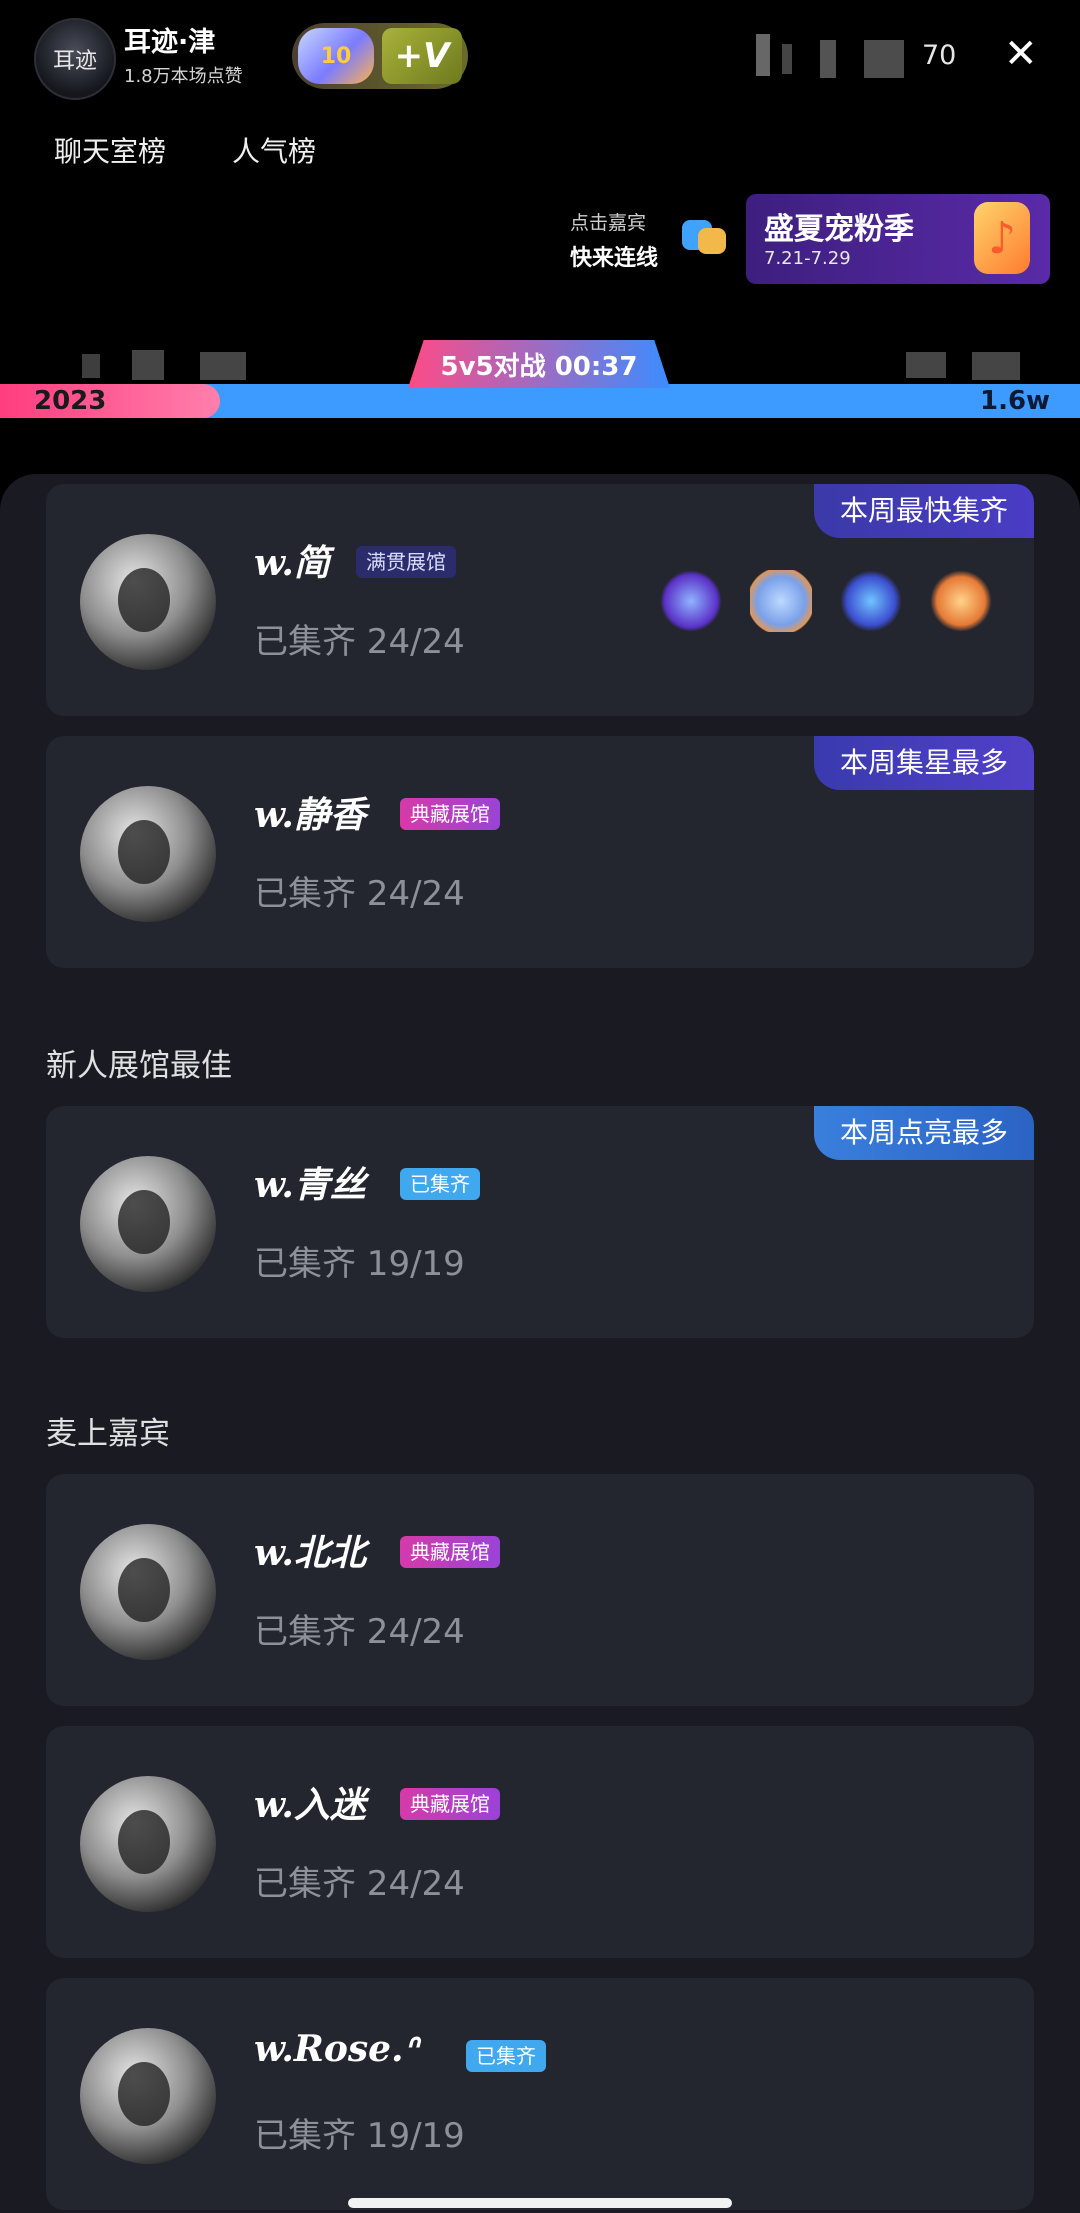 The image size is (1080, 2213). I want to click on fan-level-badge-icon: 10, so click(336, 56).